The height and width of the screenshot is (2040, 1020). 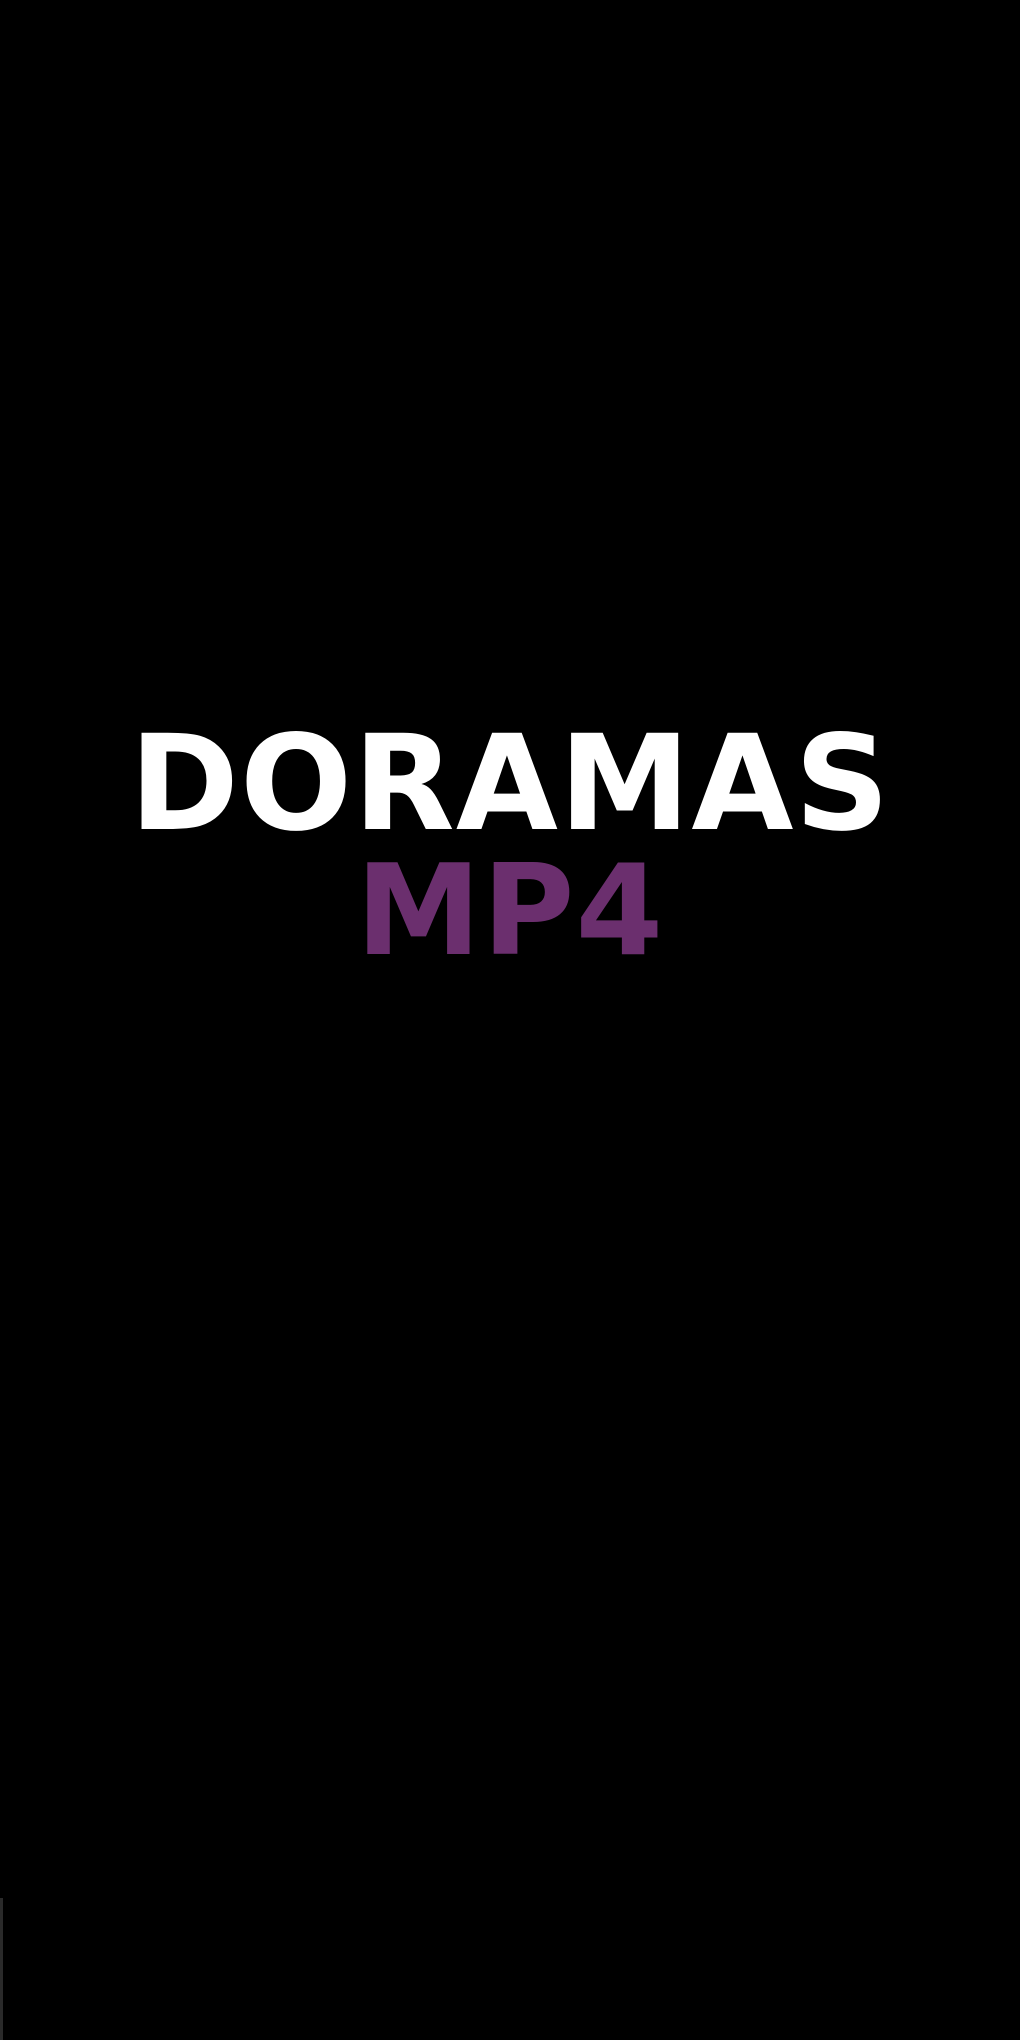 I want to click on left-edge-divider, so click(x=1, y=1969).